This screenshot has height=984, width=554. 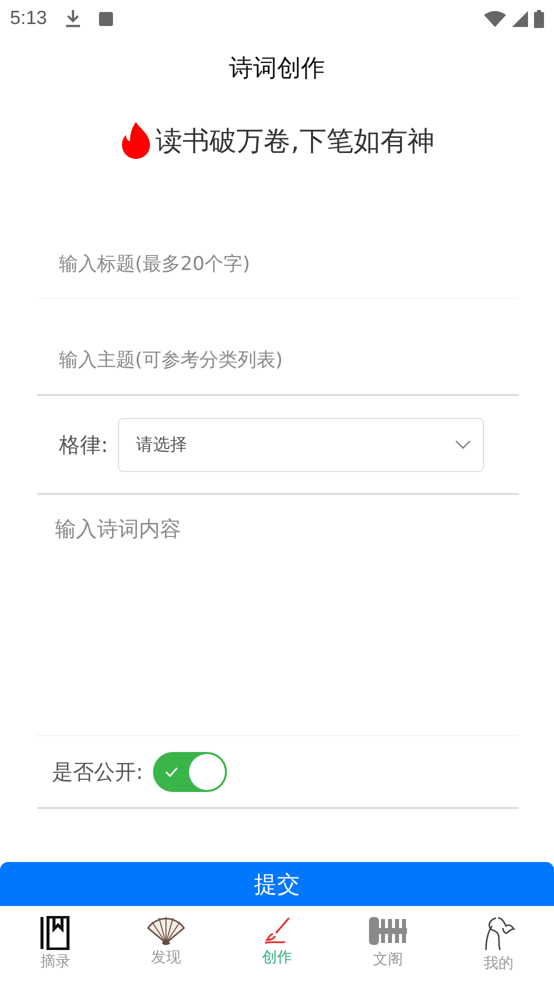 I want to click on meter-label: 格律:, so click(x=83, y=445).